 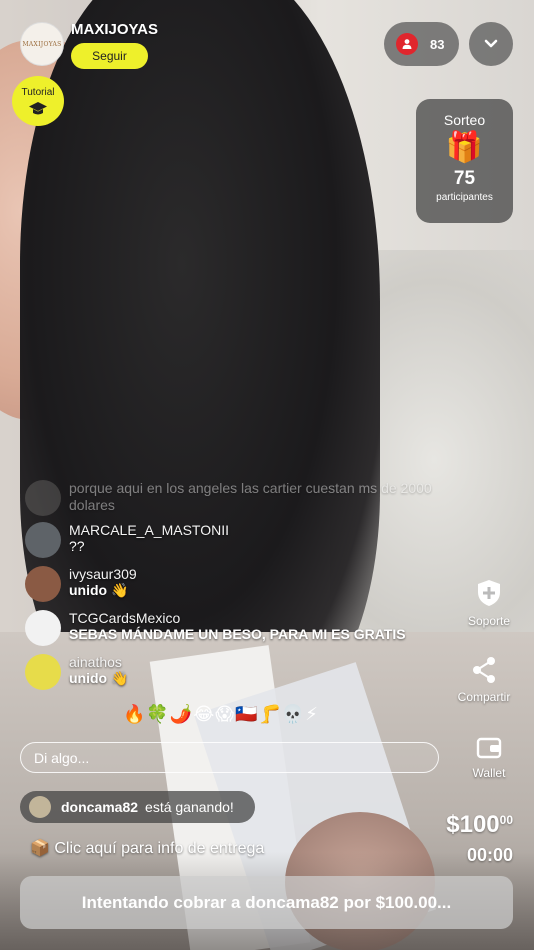 What do you see at coordinates (38, 108) in the screenshot?
I see `graduation-cap-icon` at bounding box center [38, 108].